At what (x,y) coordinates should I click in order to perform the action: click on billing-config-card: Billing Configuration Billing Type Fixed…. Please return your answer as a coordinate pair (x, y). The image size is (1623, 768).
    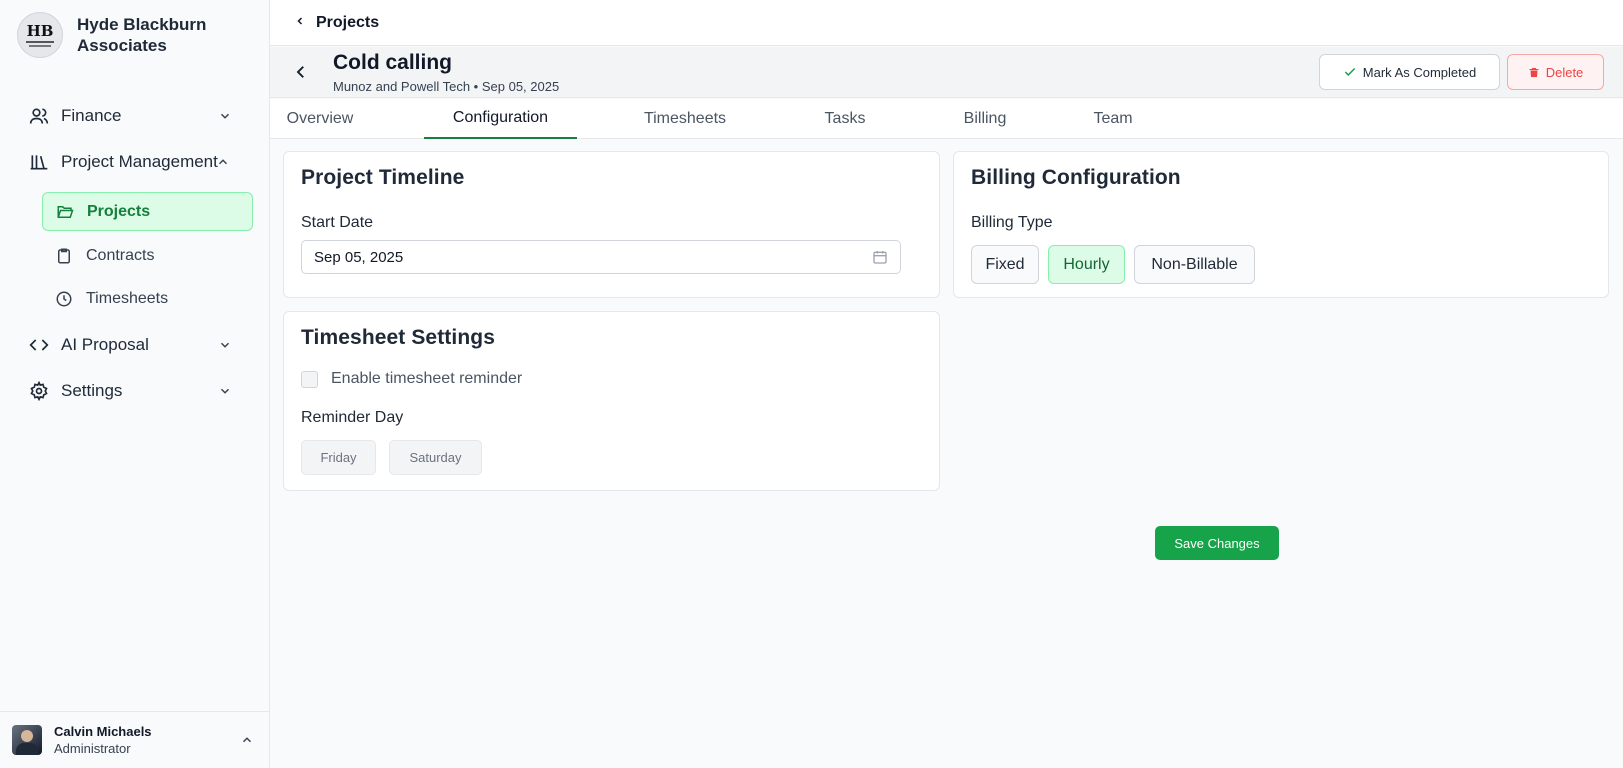
    Looking at the image, I should click on (1281, 224).